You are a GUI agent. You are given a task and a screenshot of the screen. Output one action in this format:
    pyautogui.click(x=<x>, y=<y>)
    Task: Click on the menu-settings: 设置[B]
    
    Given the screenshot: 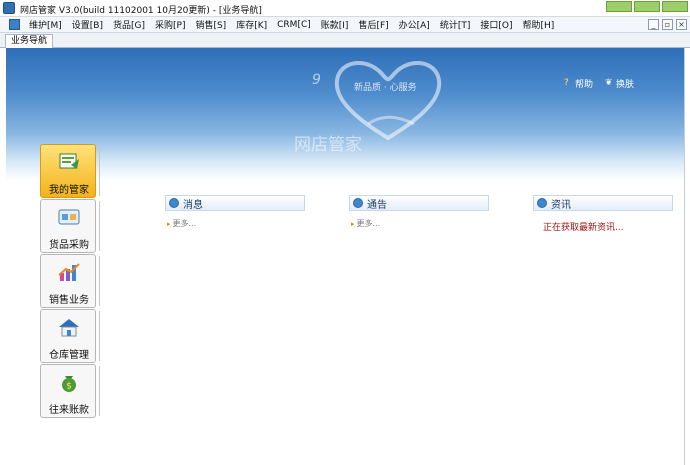 What is the action you would take?
    pyautogui.click(x=87, y=24)
    